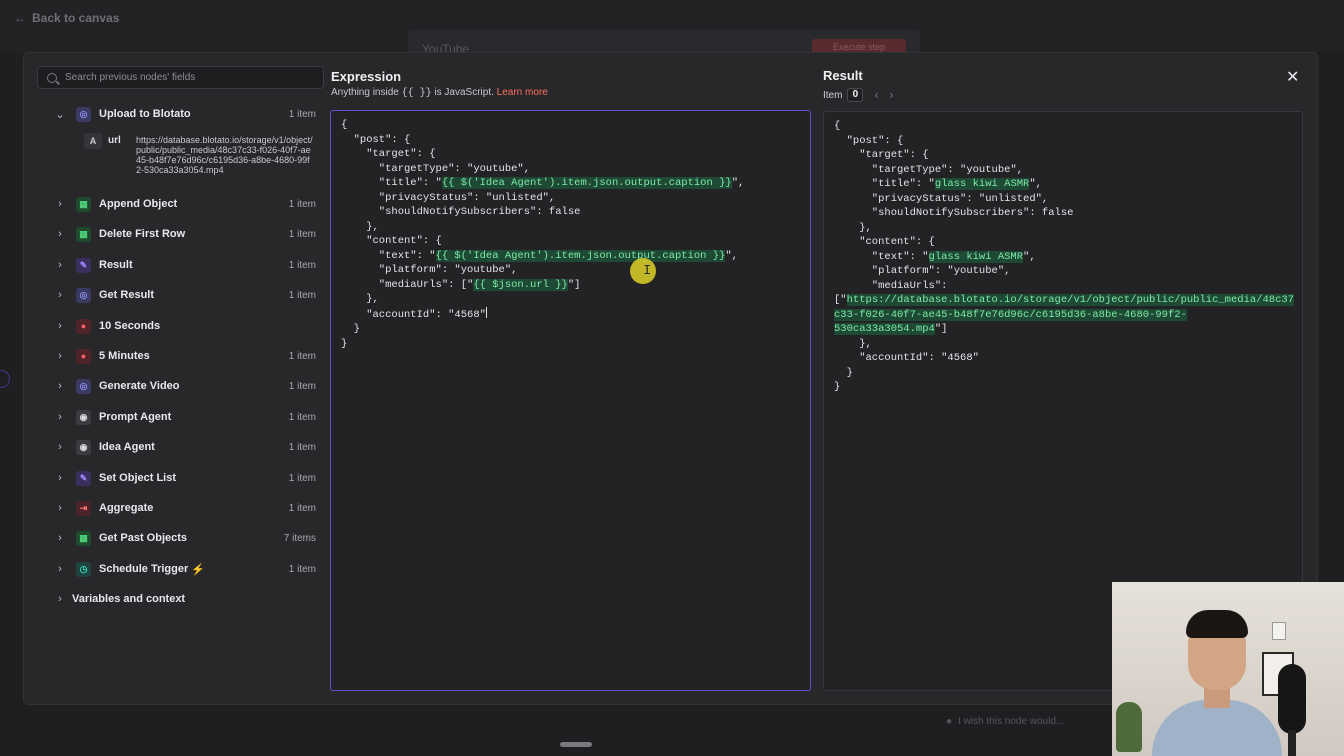 This screenshot has width=1344, height=756. Describe the element at coordinates (738, 183) in the screenshot. I see `code-line: ",` at that location.